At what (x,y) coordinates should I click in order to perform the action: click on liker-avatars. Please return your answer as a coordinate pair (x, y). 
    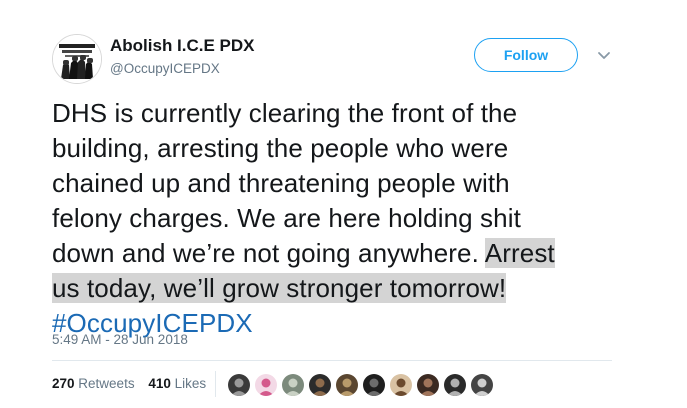
    Looking at the image, I should click on (362, 385).